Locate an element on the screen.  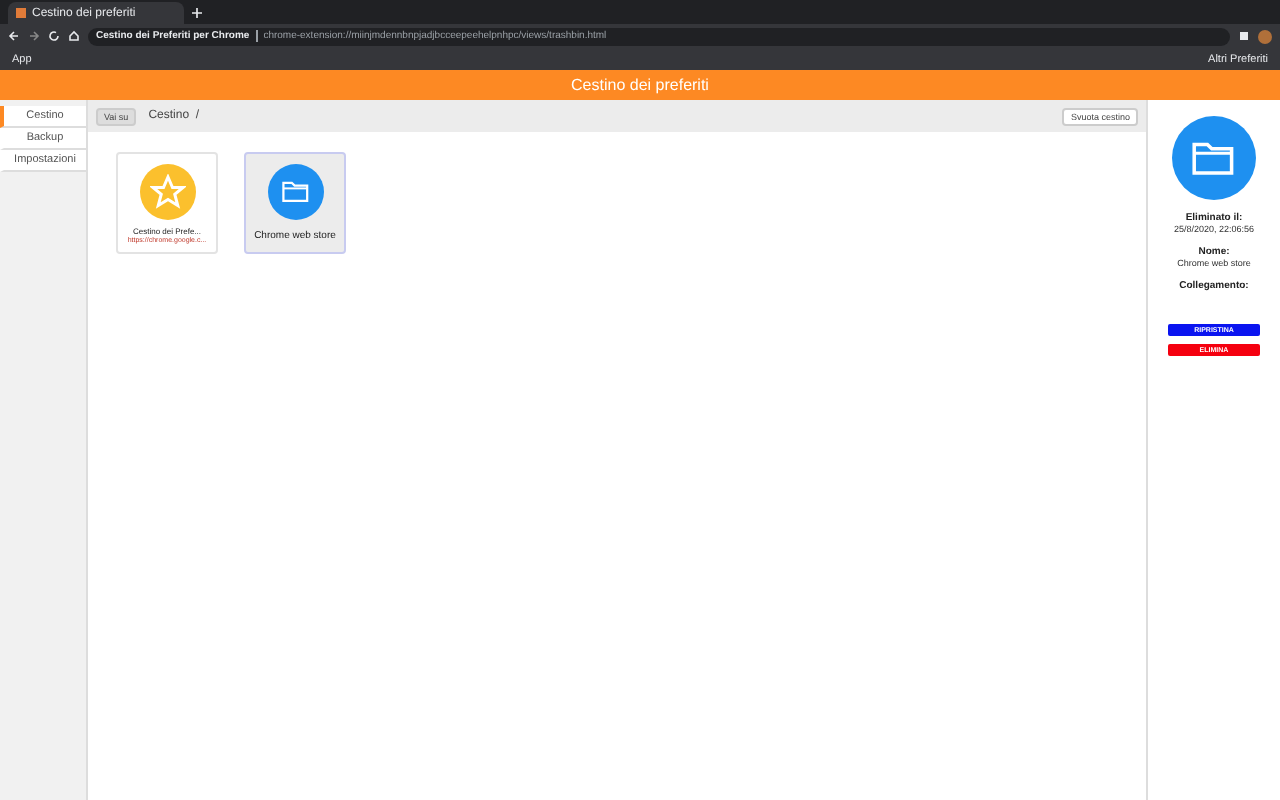
home-icon is located at coordinates (74, 36).